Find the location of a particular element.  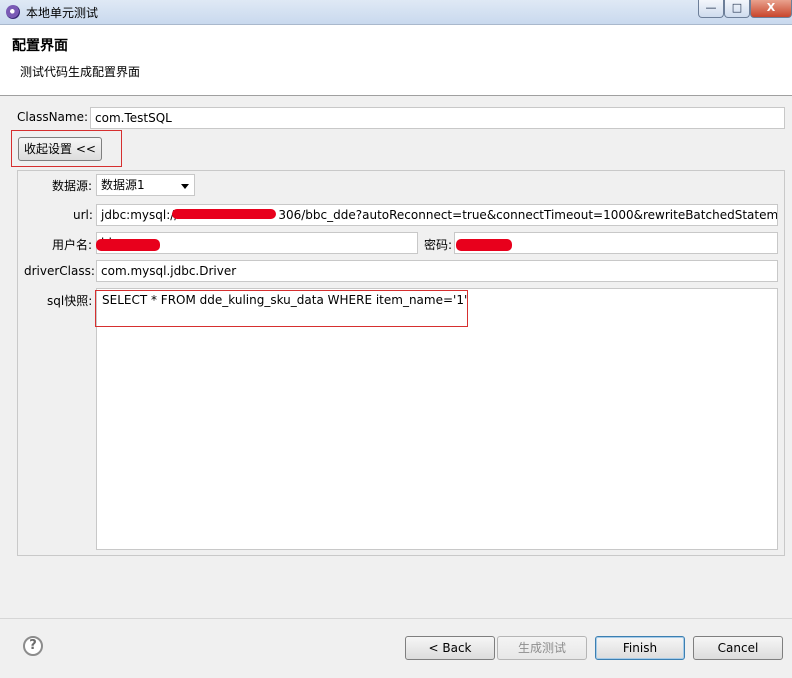

password-label: 密码: is located at coordinates (438, 245).